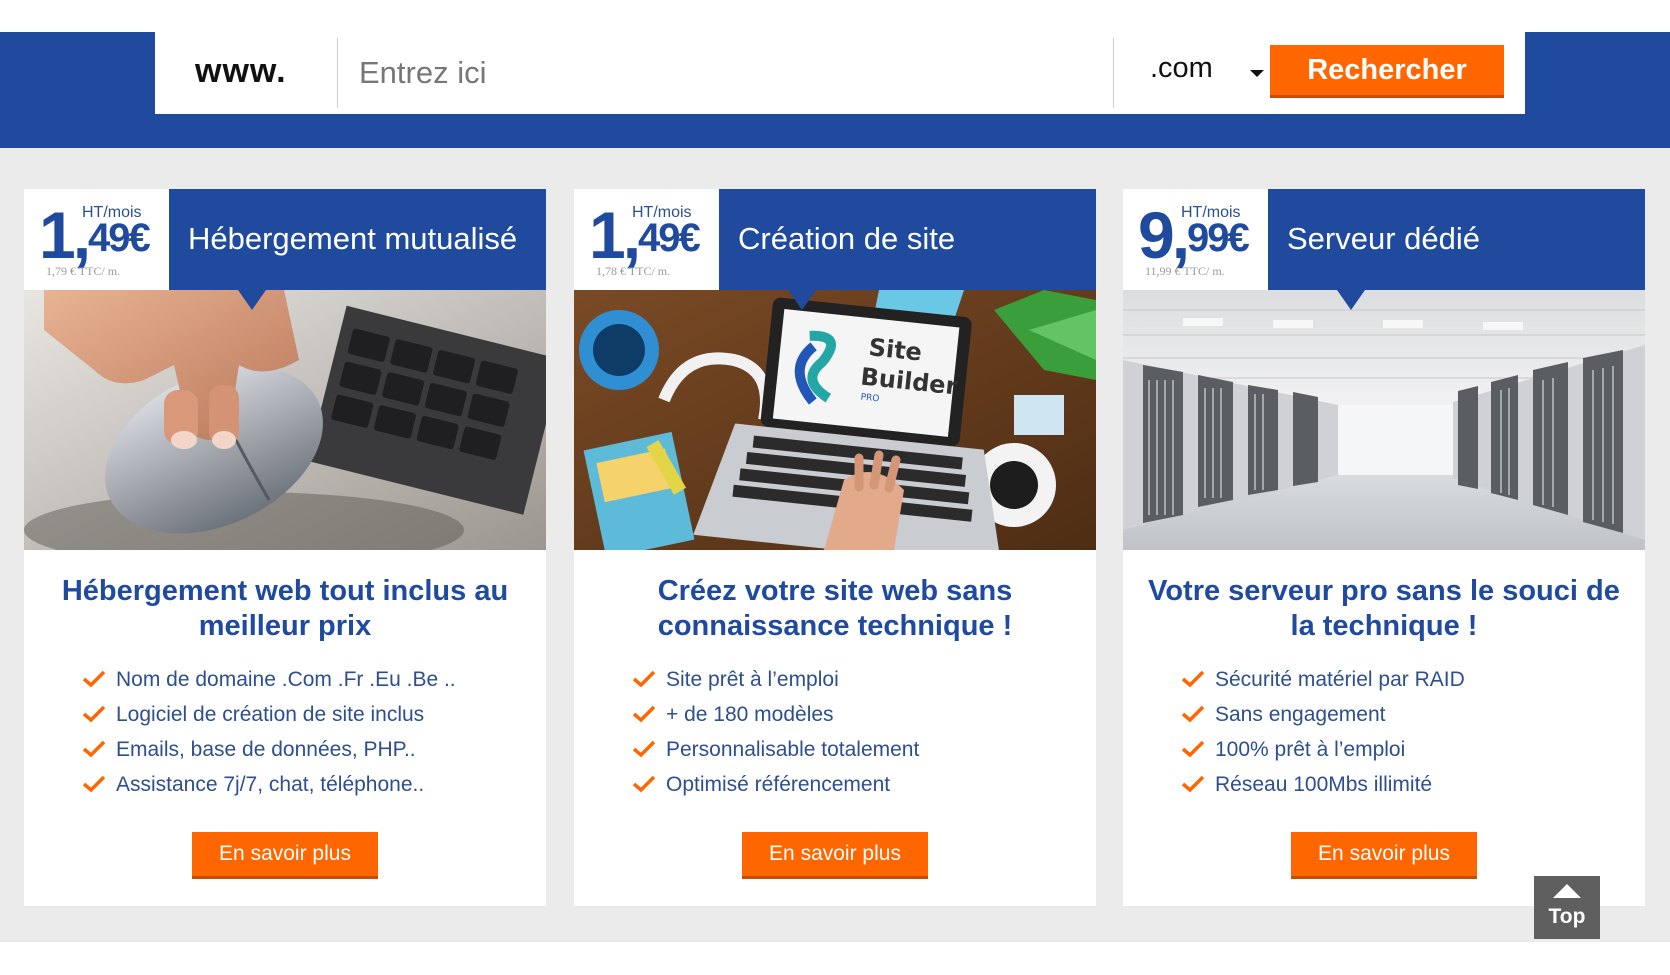 The height and width of the screenshot is (975, 1670). I want to click on feature-item: Assistance 7j/7, chat, téléphone.., so click(269, 789).